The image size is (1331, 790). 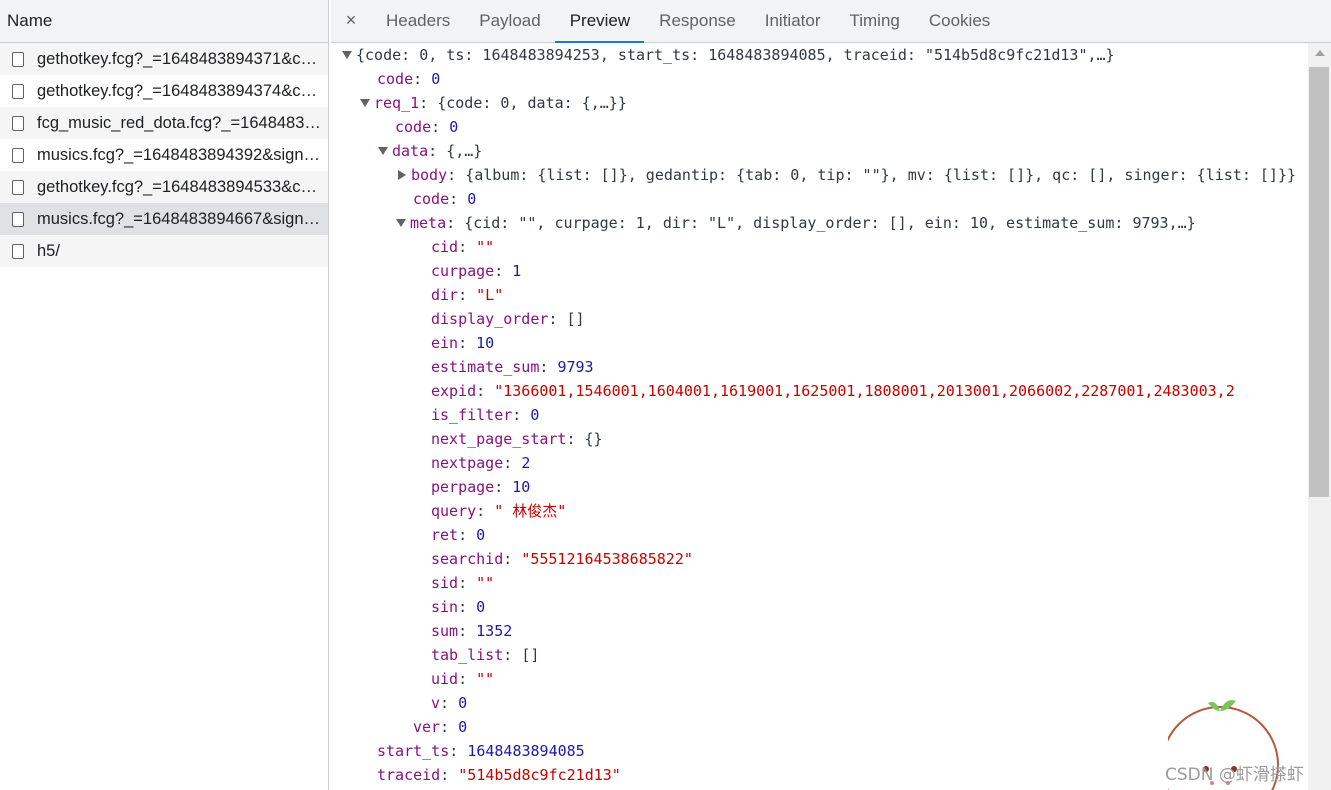 I want to click on json-key: sid, so click(x=445, y=583).